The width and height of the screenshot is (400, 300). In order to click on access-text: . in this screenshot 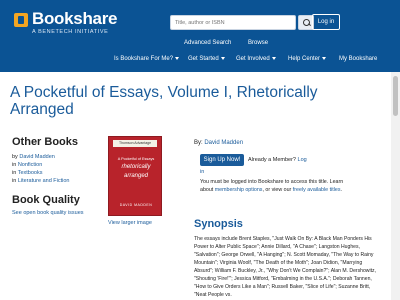, I will do `click(341, 190)`.